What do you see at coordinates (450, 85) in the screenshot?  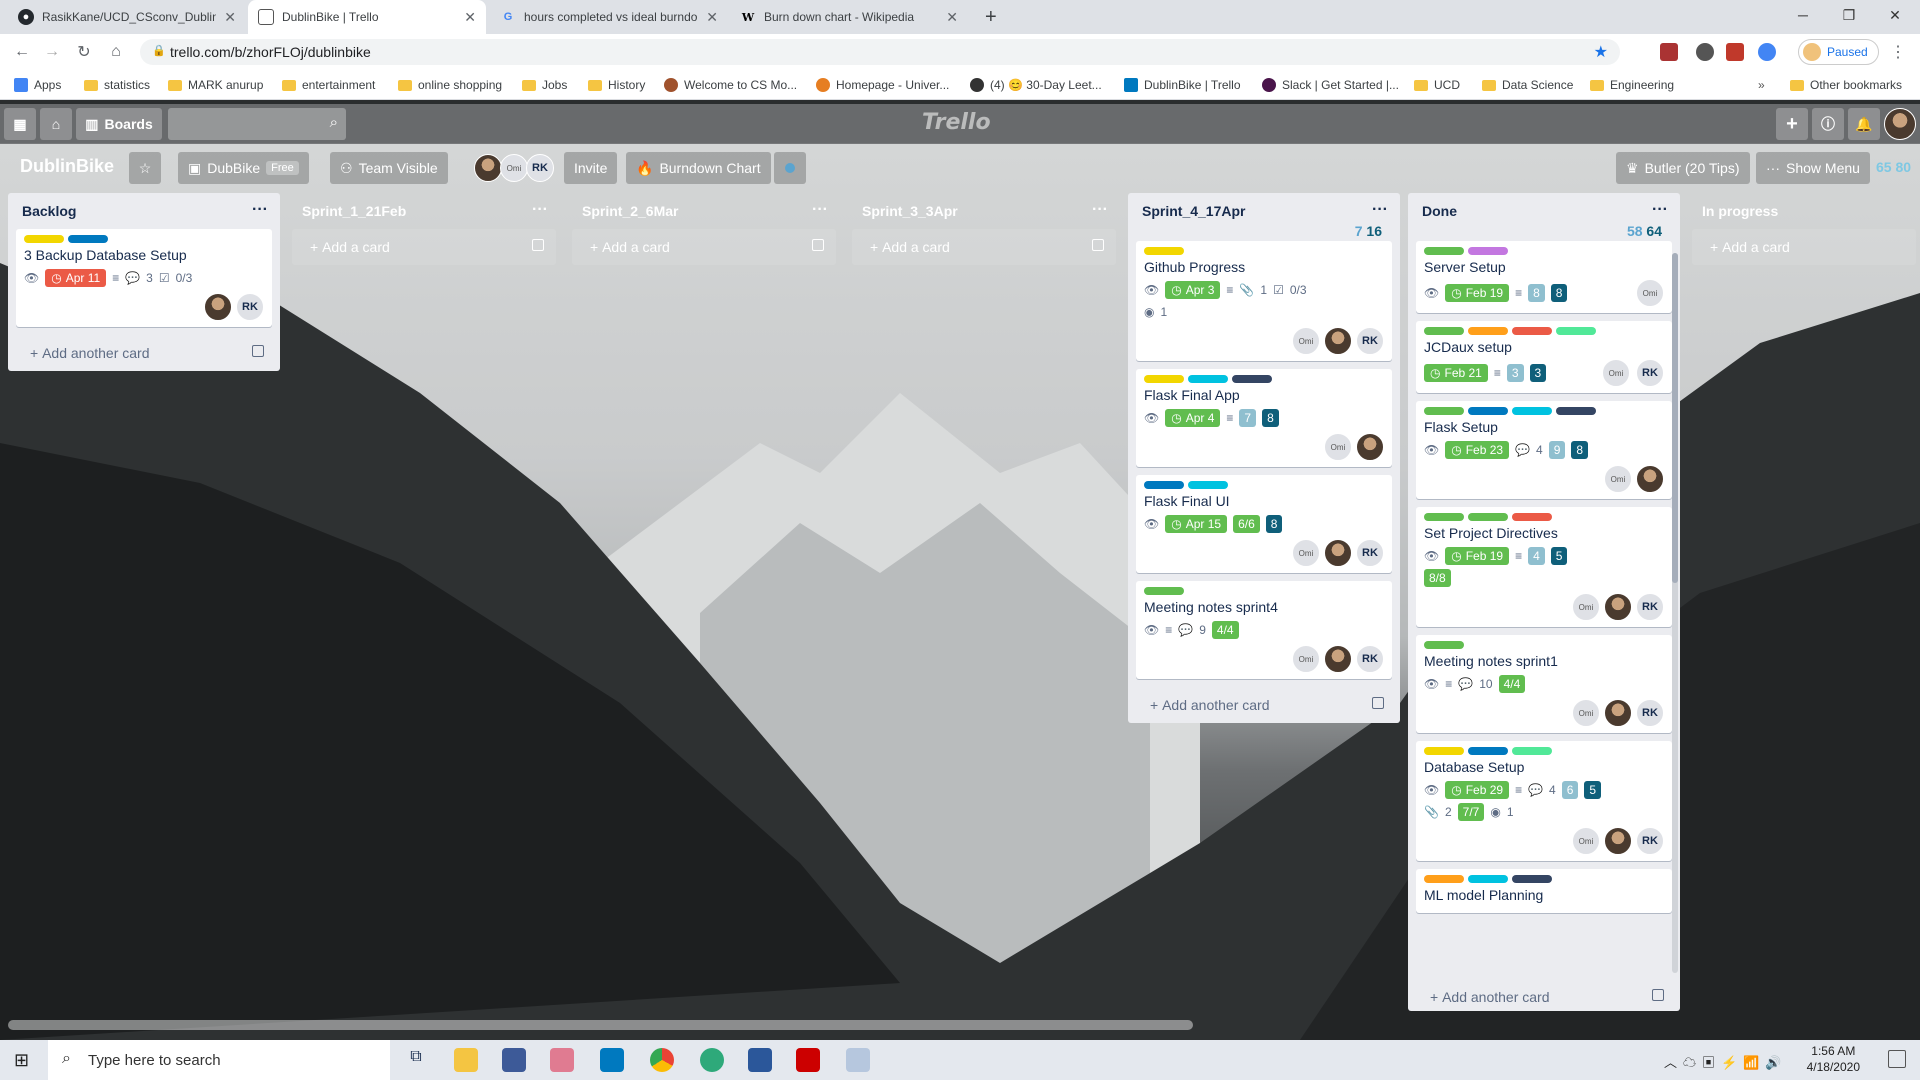 I see `bookmark-folder: online shopping` at bounding box center [450, 85].